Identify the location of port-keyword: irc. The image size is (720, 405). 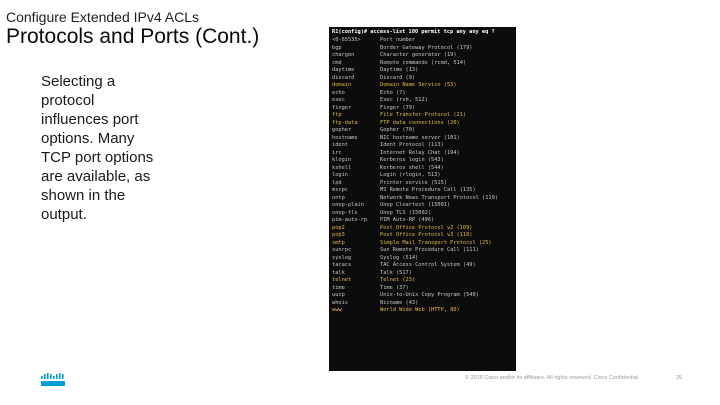
(337, 152).